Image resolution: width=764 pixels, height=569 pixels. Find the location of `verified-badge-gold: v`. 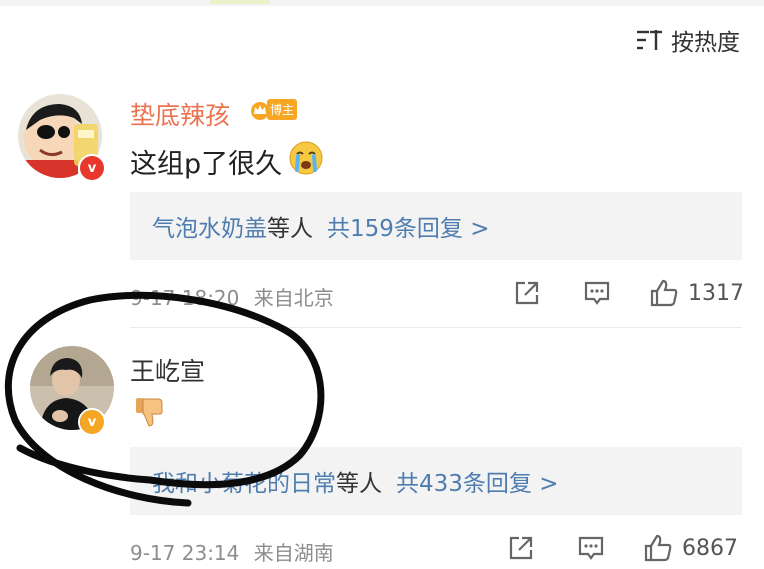

verified-badge-gold: v is located at coordinates (92, 422).